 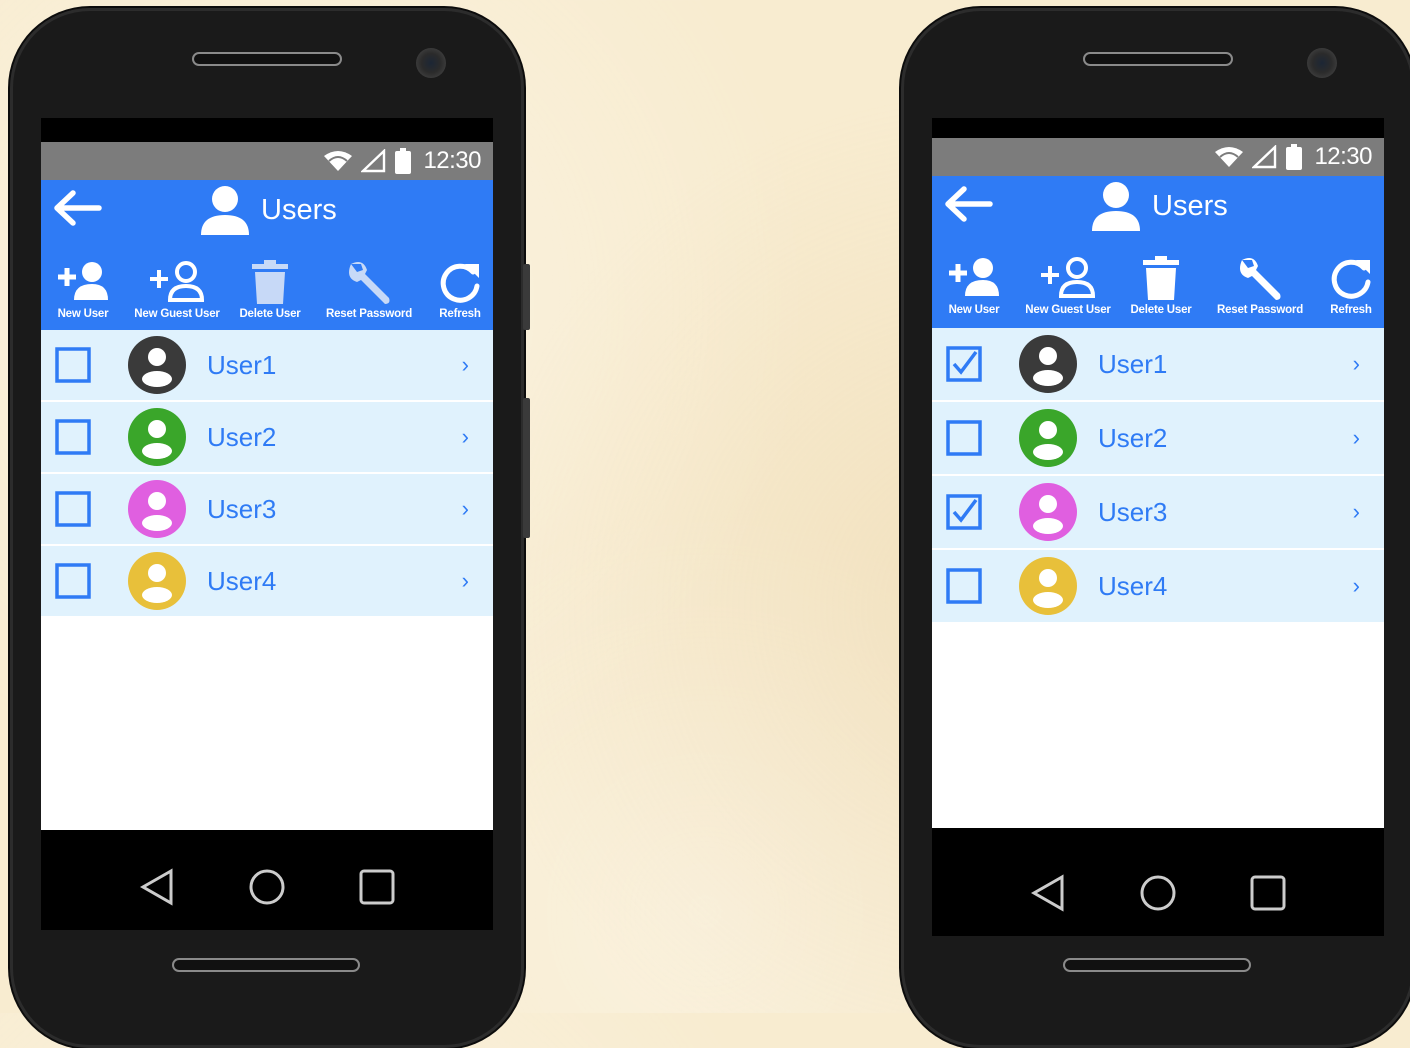 What do you see at coordinates (526, 297) in the screenshot?
I see `volume-button` at bounding box center [526, 297].